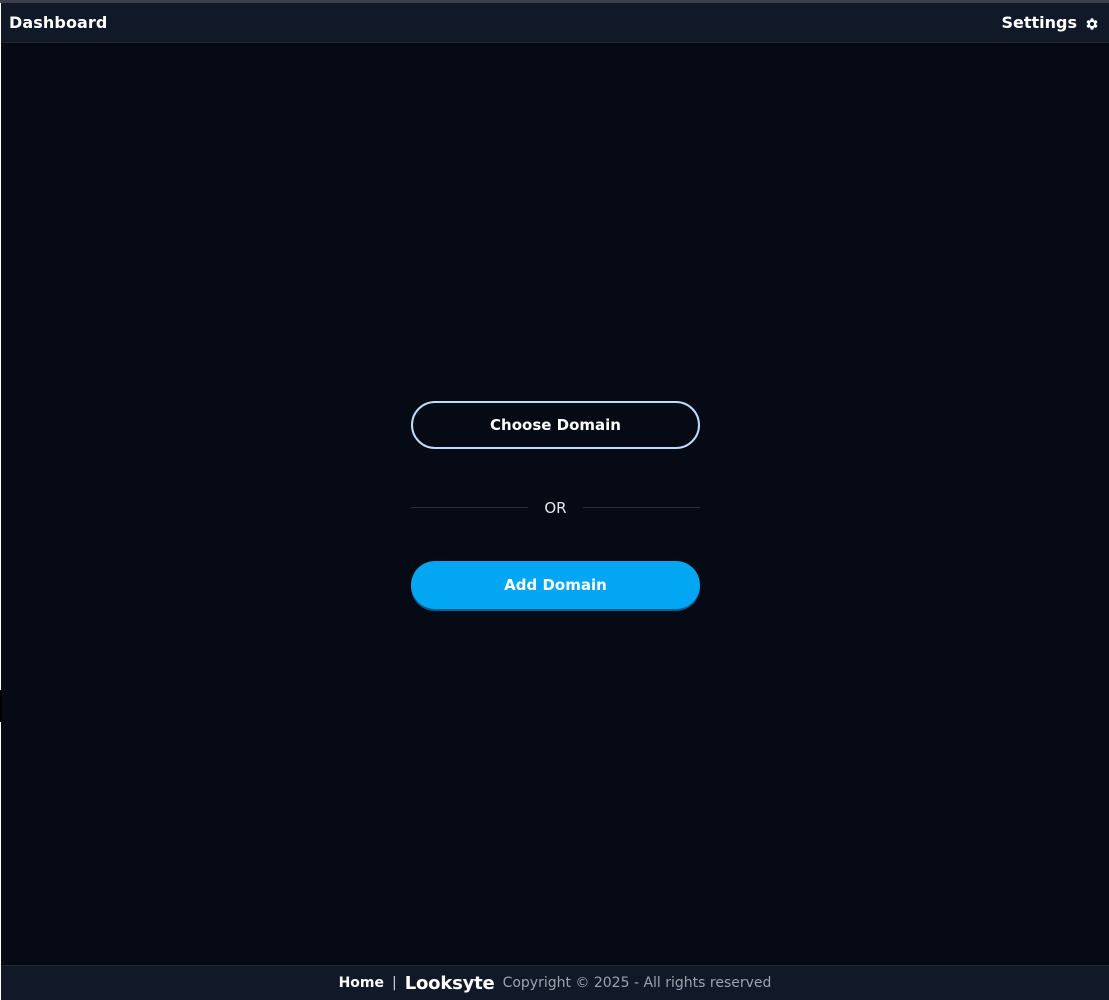  Describe the element at coordinates (555, 425) in the screenshot. I see `choose-domain-button: Choose Domain` at that location.